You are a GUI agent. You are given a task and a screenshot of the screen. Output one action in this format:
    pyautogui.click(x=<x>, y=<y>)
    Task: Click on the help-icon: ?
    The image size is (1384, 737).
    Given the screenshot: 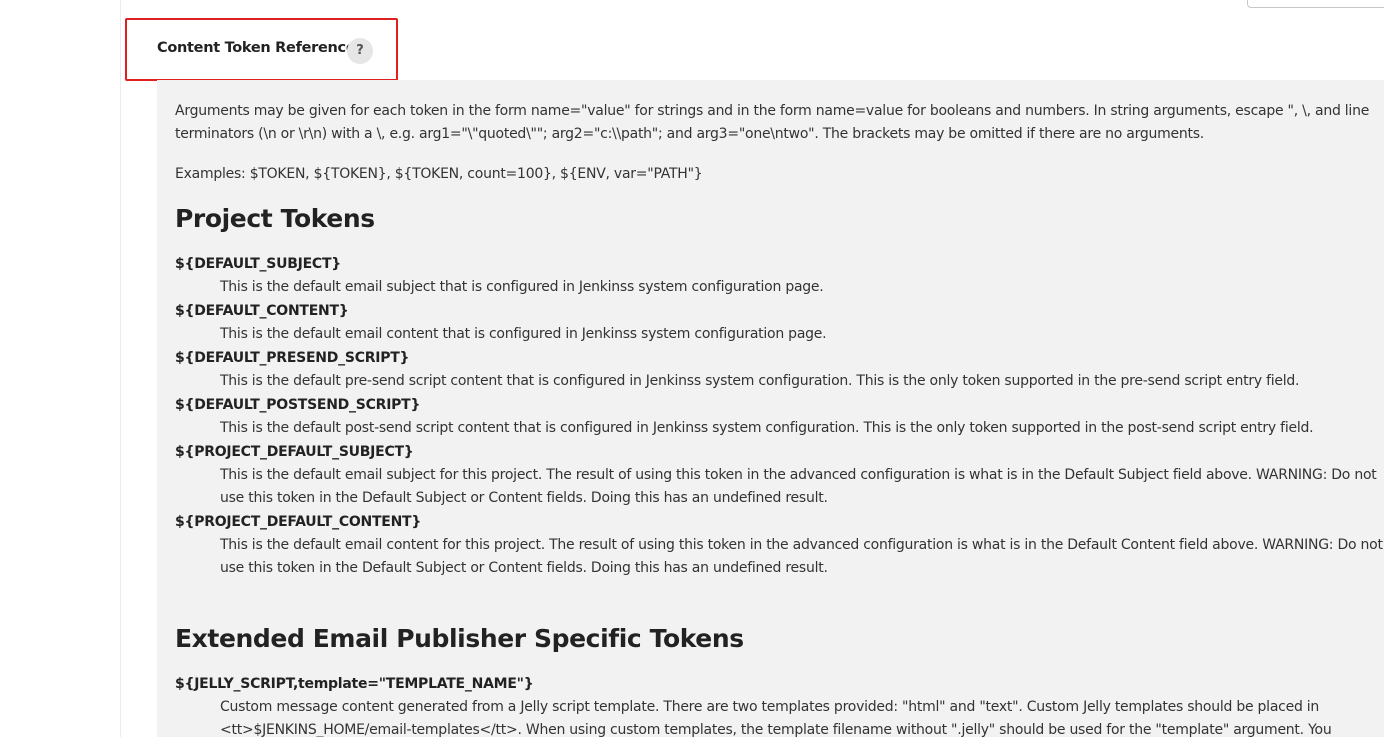 What is the action you would take?
    pyautogui.click(x=360, y=51)
    